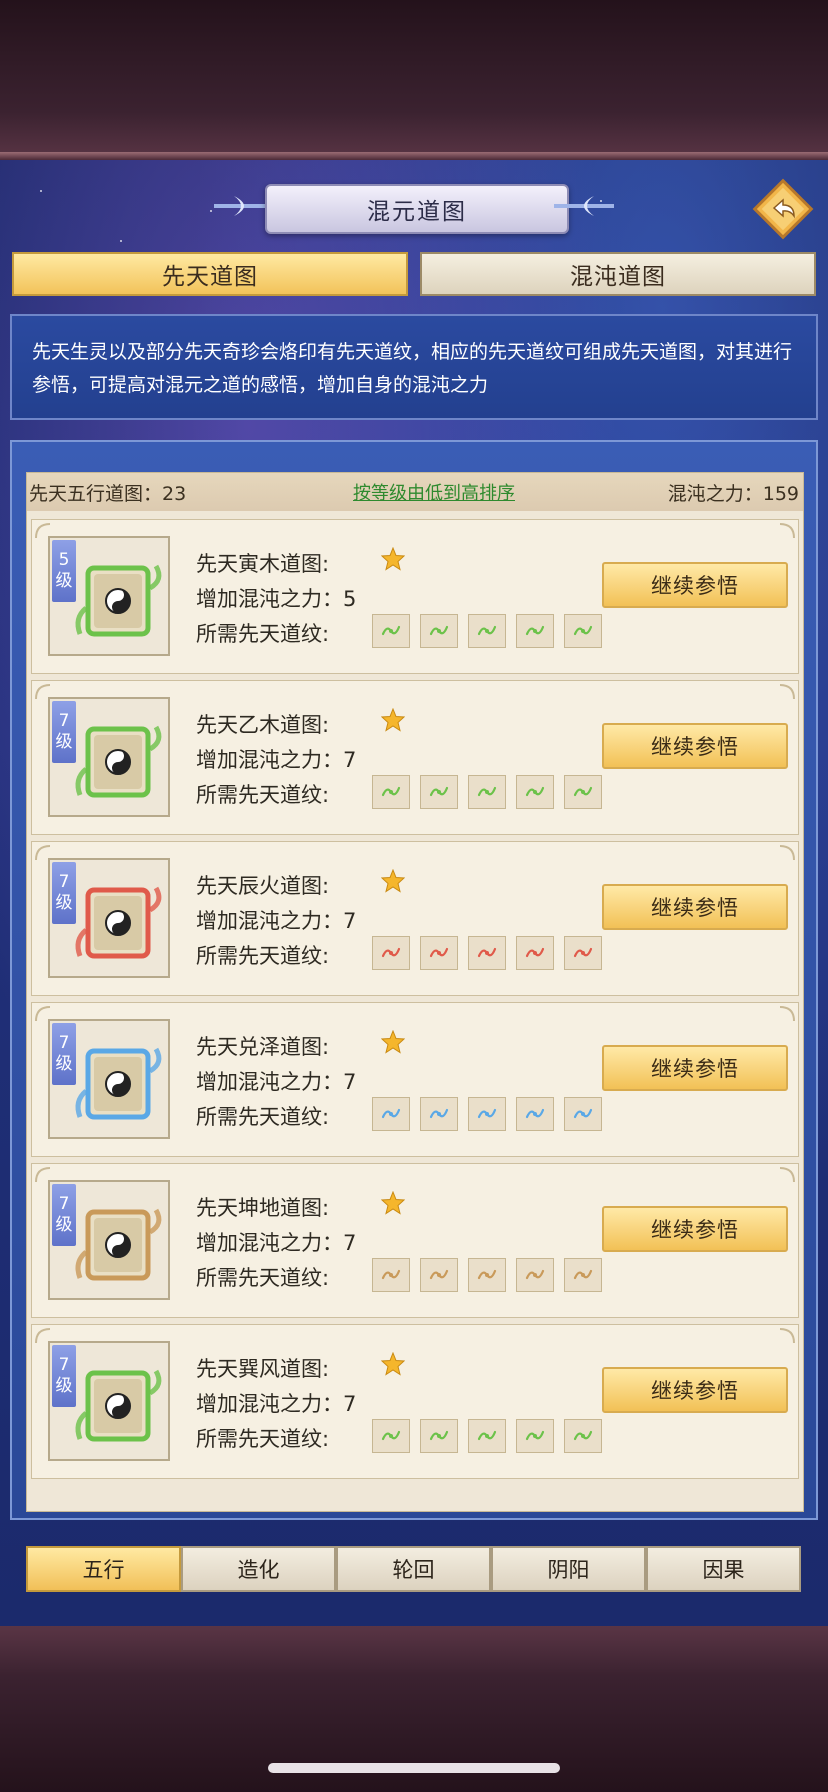 The height and width of the screenshot is (1792, 828). What do you see at coordinates (568, 1569) in the screenshot?
I see `tab-yinyang: 阴阳` at bounding box center [568, 1569].